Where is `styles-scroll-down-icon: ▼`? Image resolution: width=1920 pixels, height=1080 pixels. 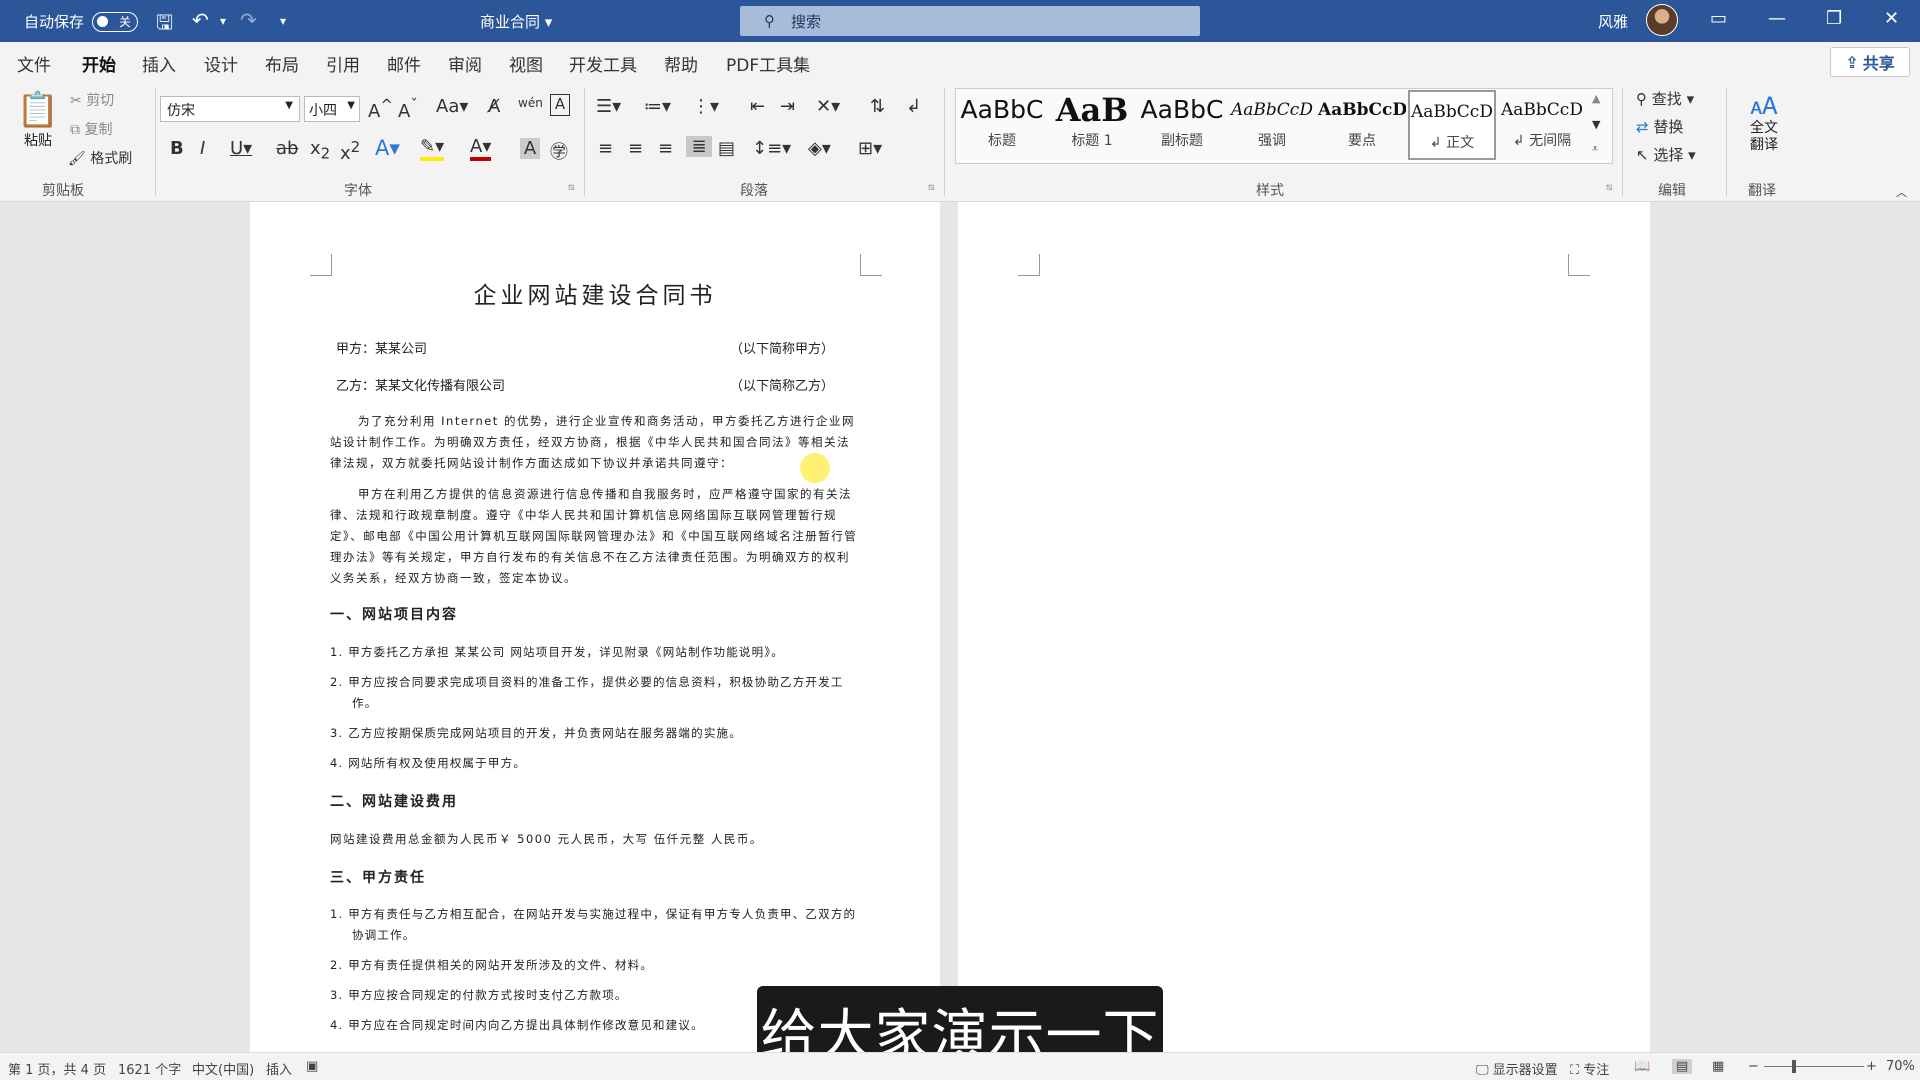
styles-scroll-down-icon: ▼ is located at coordinates (1596, 124).